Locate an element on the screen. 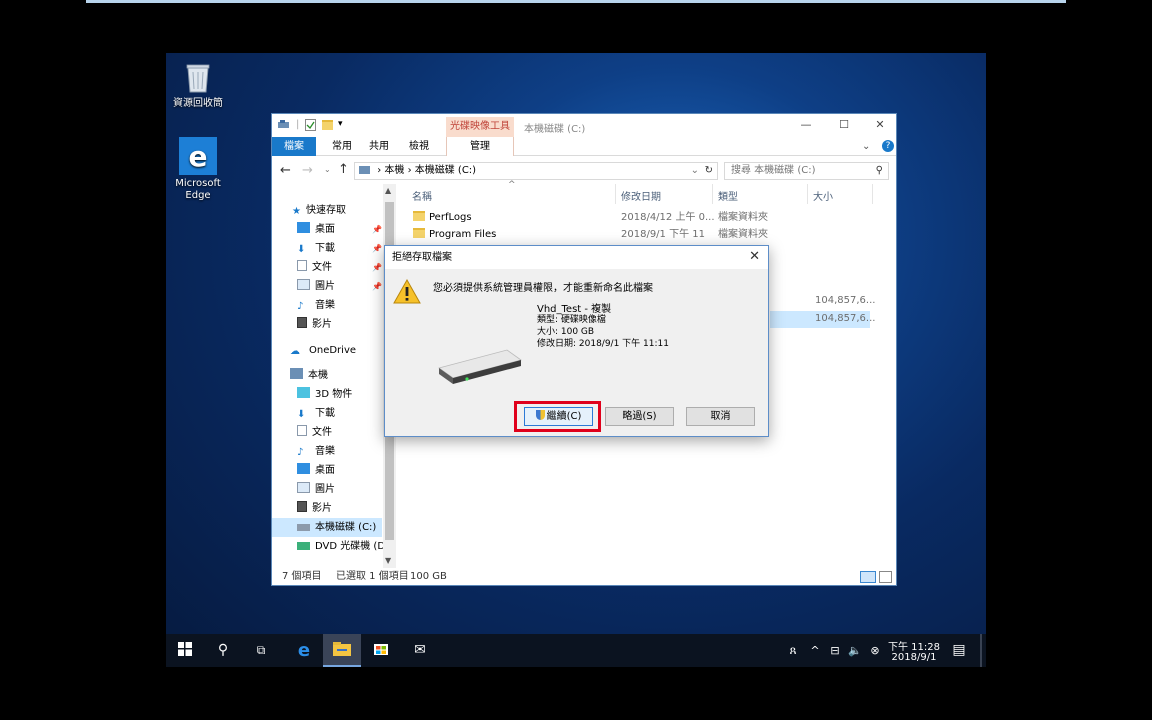  nav-3d-objects: 3D 物件 is located at coordinates (327, 394).